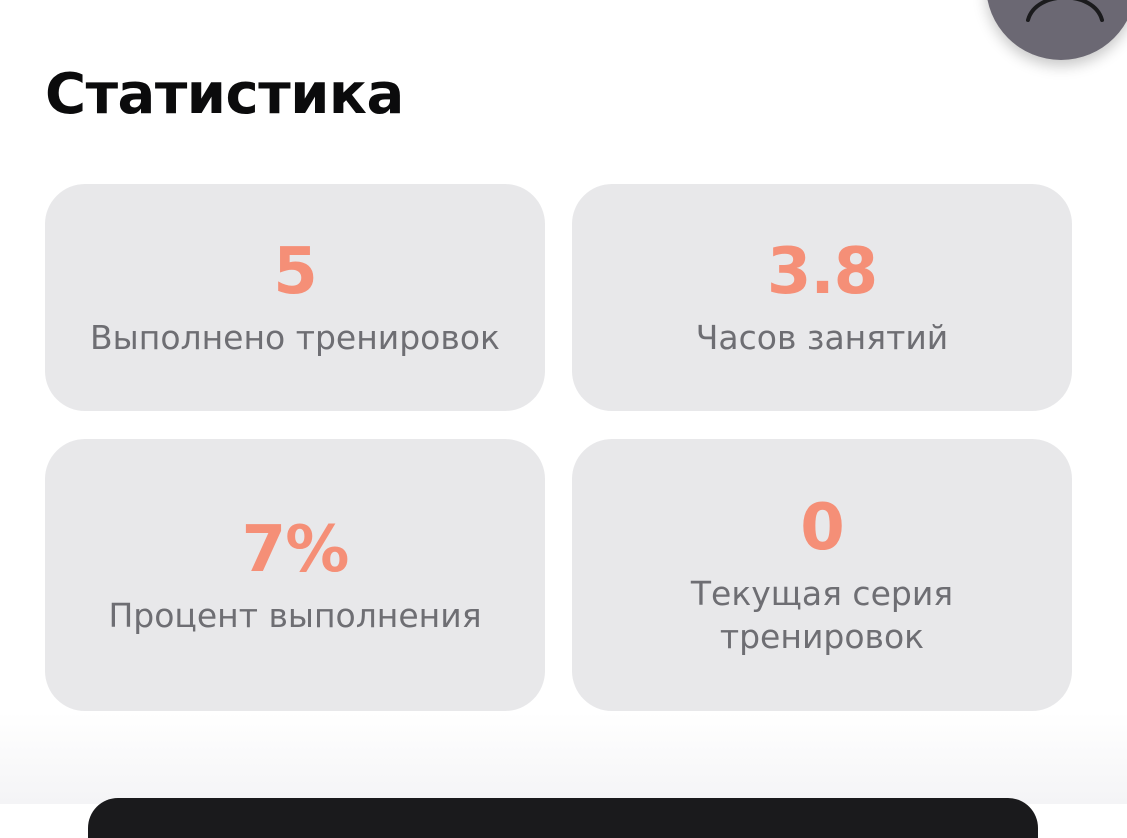 This screenshot has height=838, width=1127. Describe the element at coordinates (1065, 11) in the screenshot. I see `avatar-icon` at that location.